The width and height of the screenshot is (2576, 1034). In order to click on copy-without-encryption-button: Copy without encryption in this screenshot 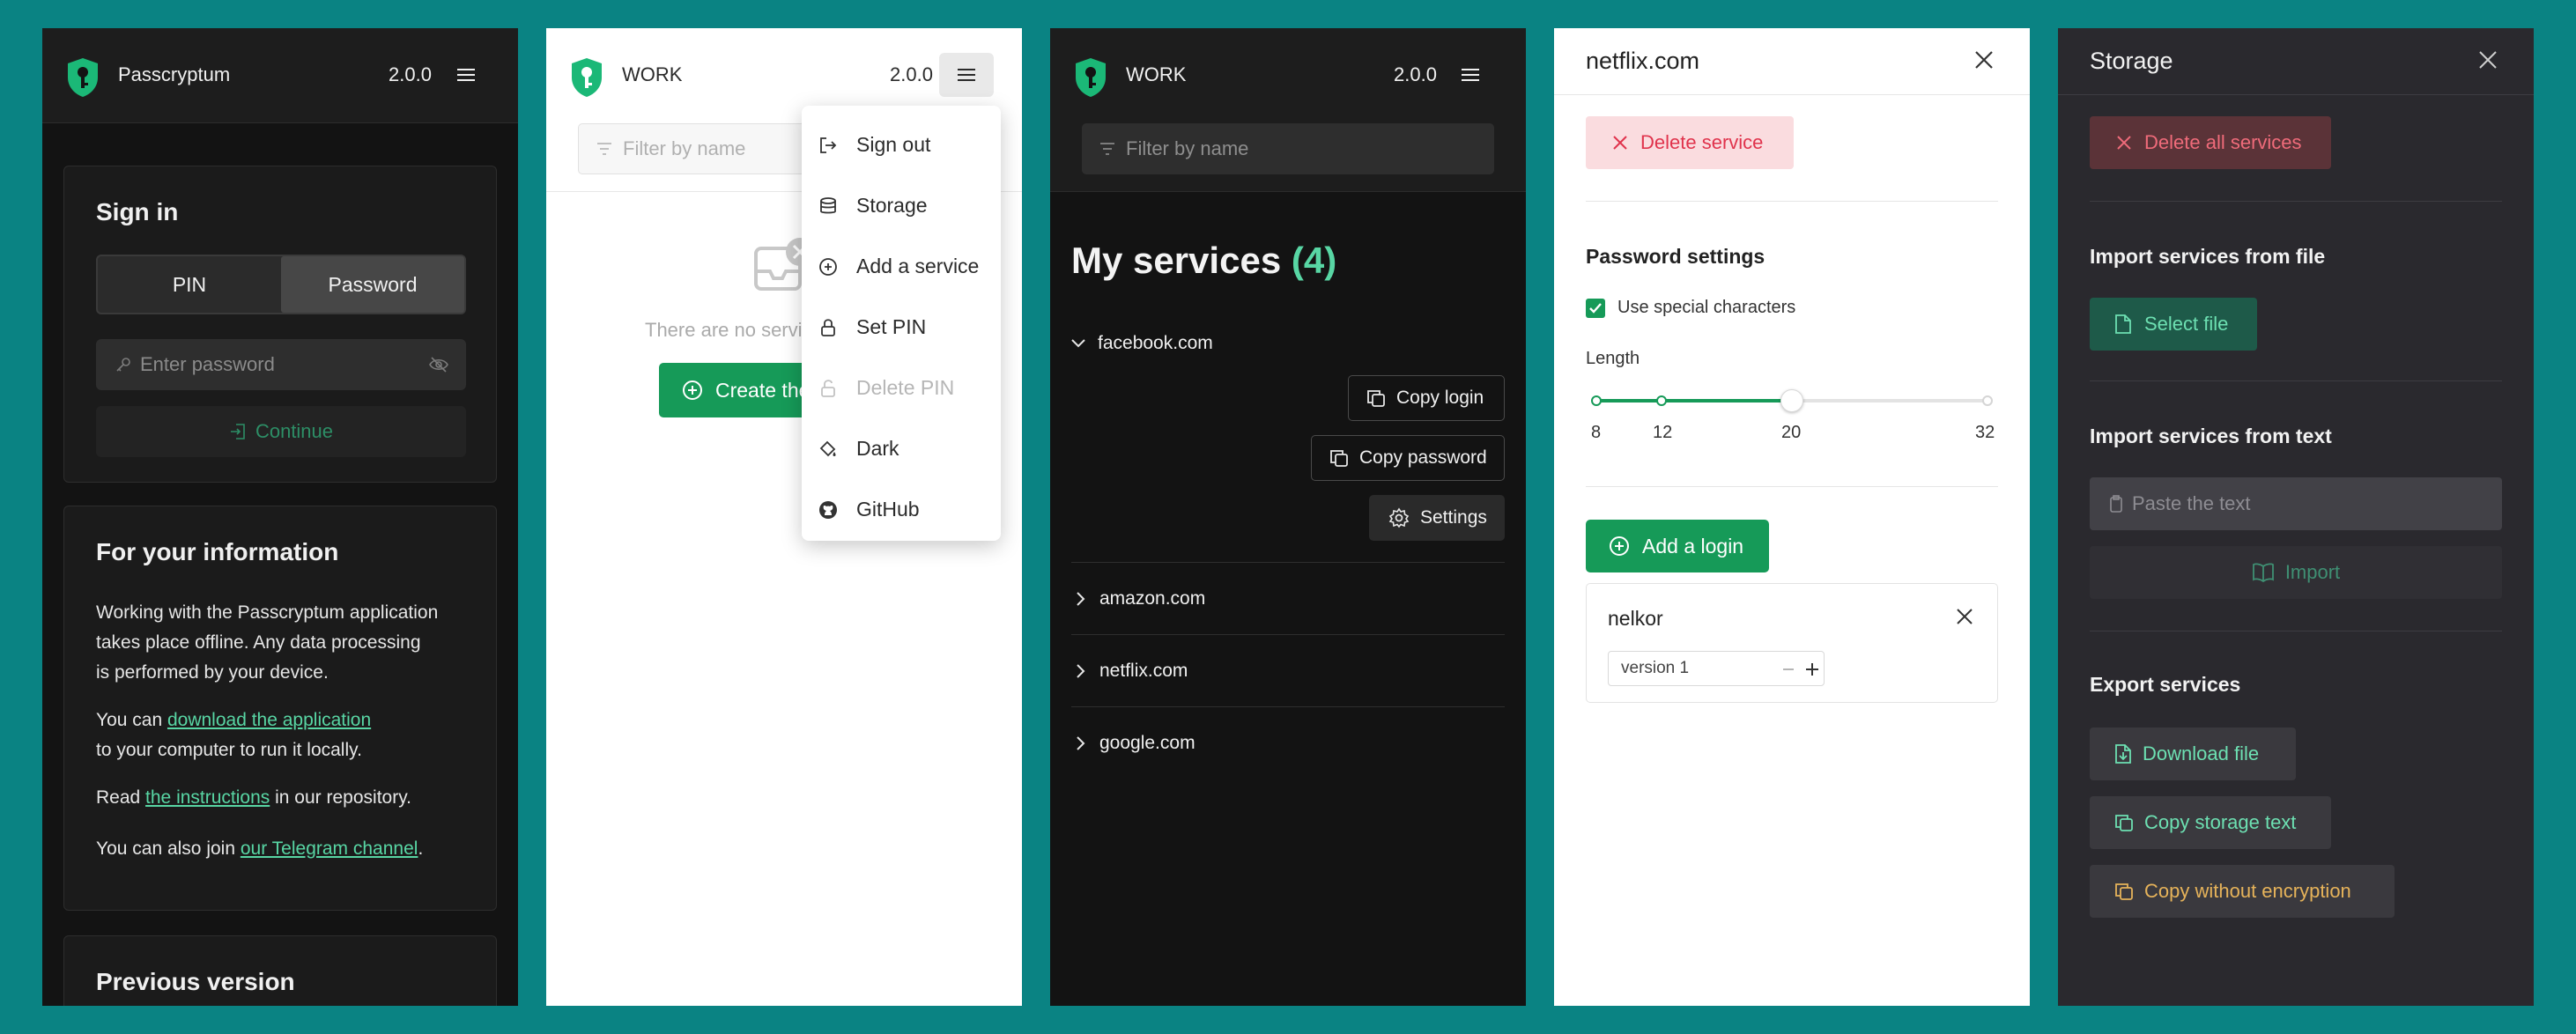, I will do `click(2243, 891)`.